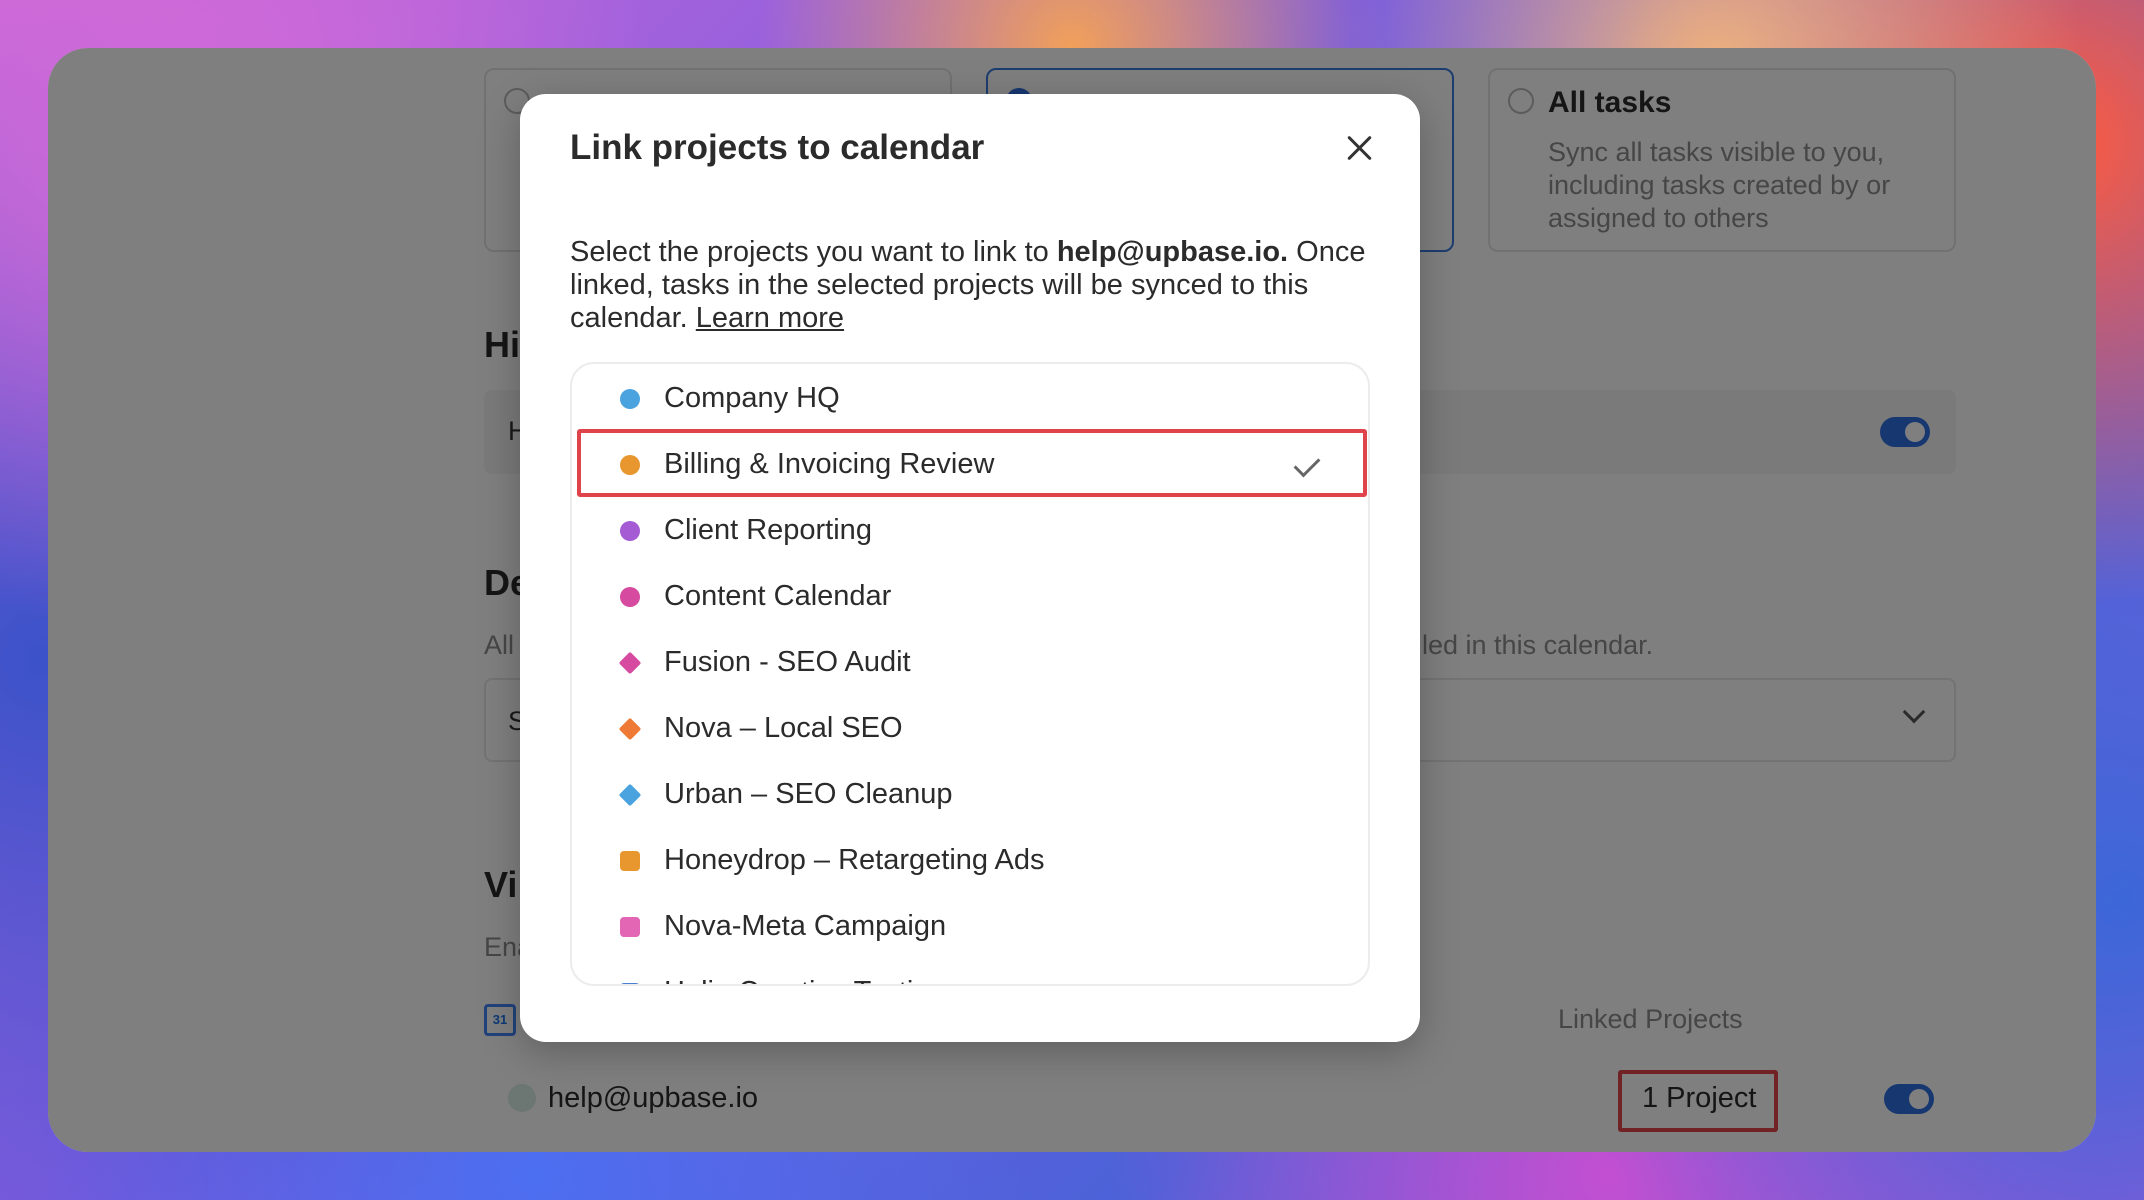  What do you see at coordinates (970, 663) in the screenshot?
I see `project-item-fusion-seo-audit: Fusion - SEO Audit` at bounding box center [970, 663].